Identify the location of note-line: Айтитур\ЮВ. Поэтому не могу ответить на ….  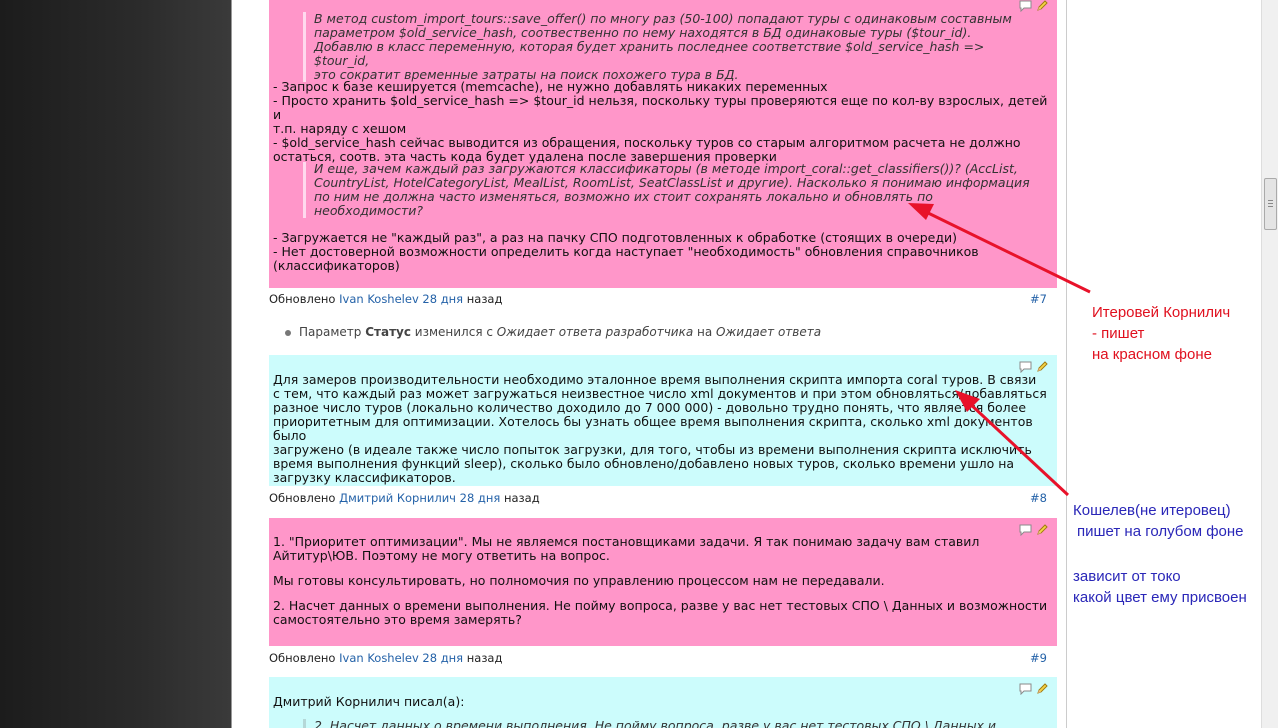
(441, 555).